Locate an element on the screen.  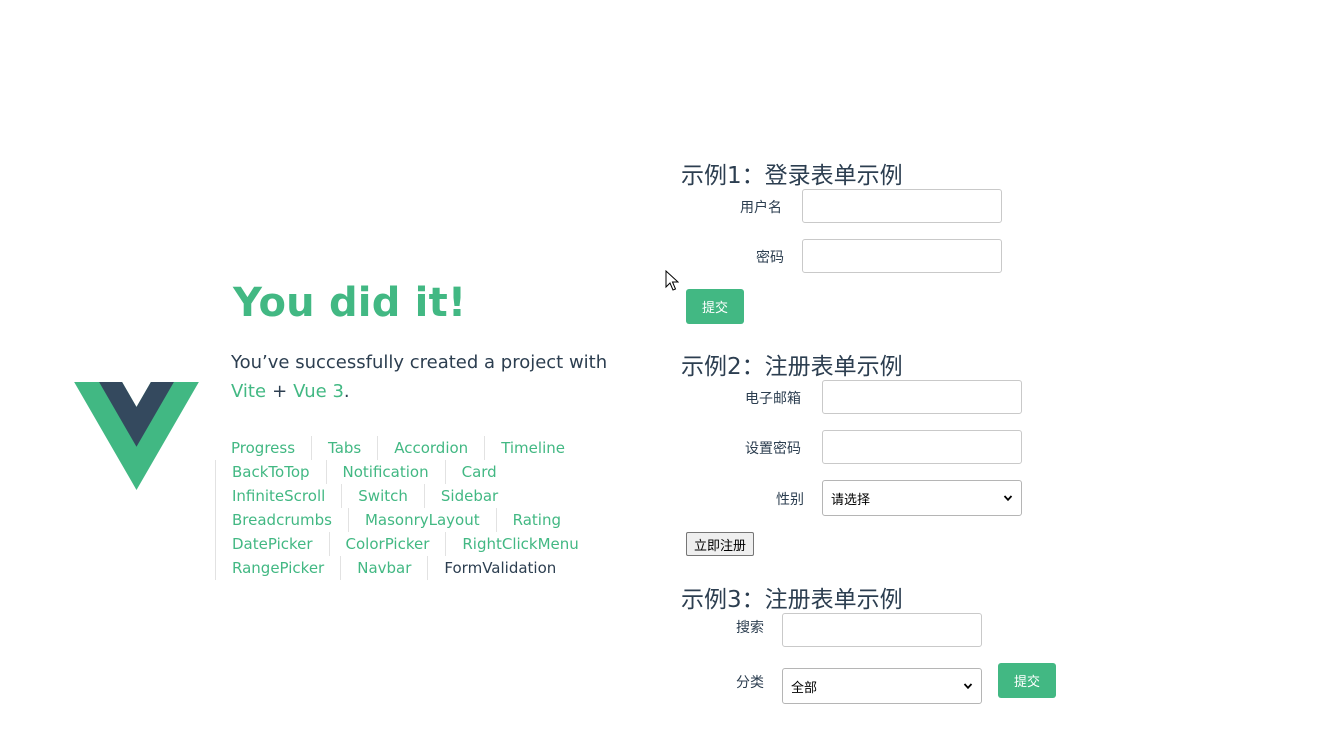
nav-link-rightclickmenu: RightClickMenu is located at coordinates (519, 544).